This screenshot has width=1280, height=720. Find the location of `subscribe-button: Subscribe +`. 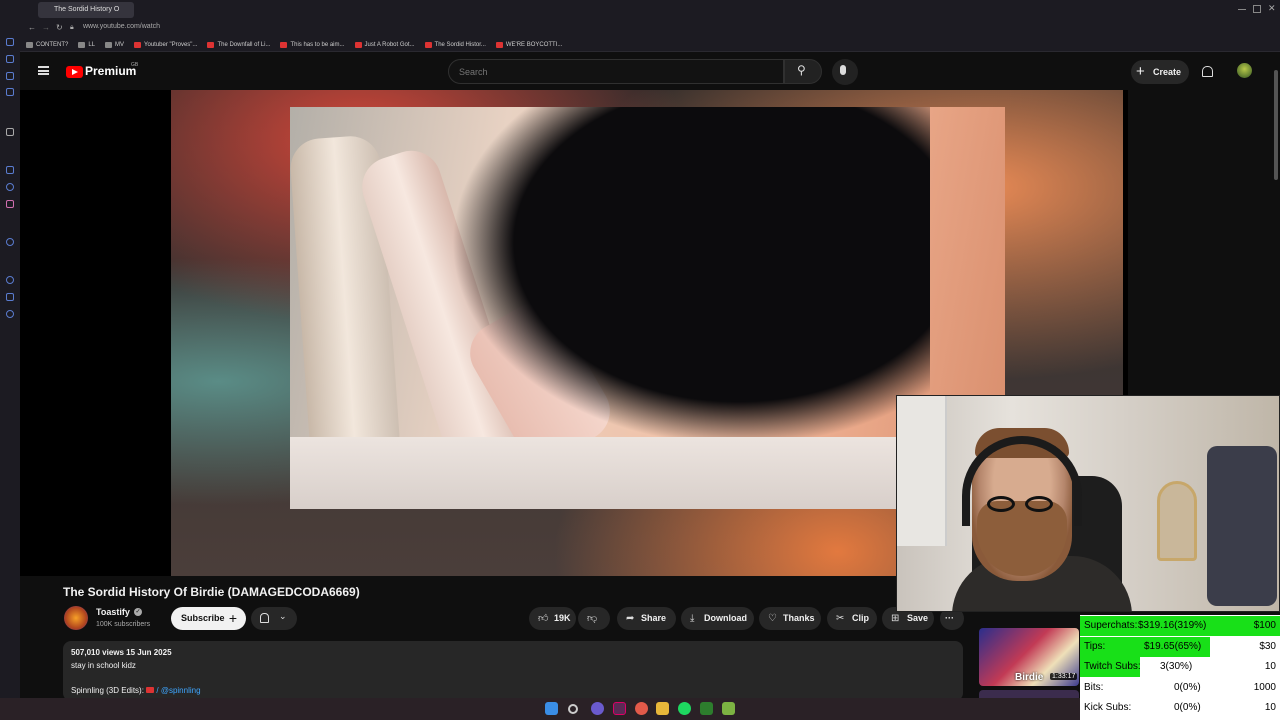

subscribe-button: Subscribe + is located at coordinates (208, 618).